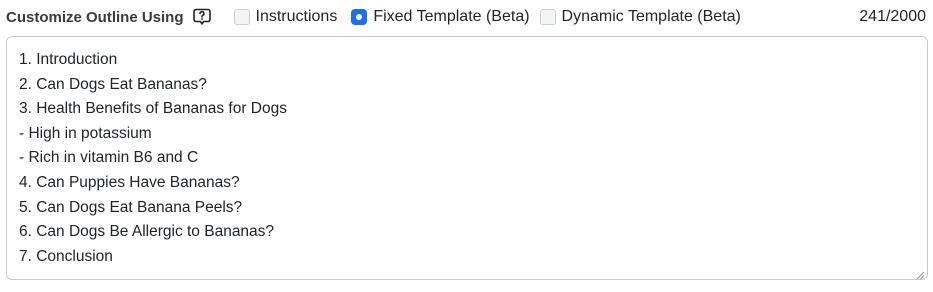  I want to click on dynamic-template-checkbox, so click(547, 17).